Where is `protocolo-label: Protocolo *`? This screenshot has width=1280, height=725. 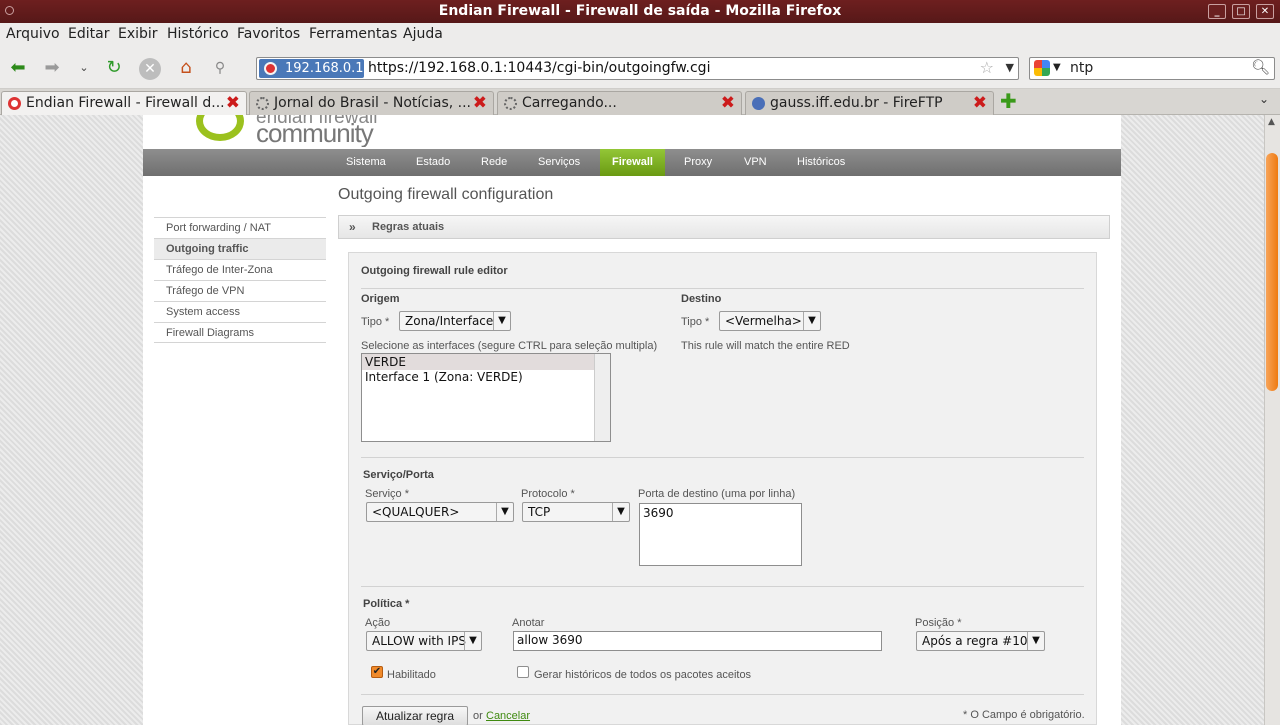
protocolo-label: Protocolo * is located at coordinates (548, 494).